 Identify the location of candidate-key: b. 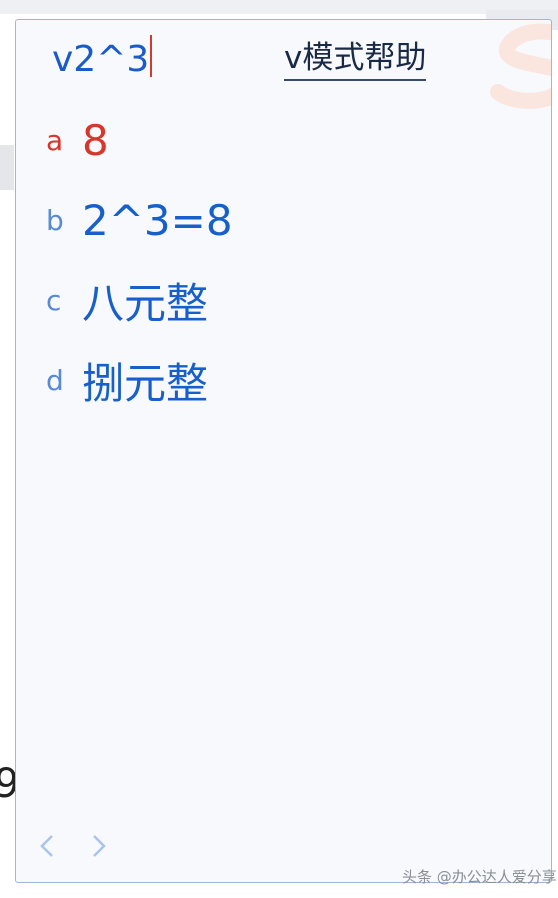
(55, 220).